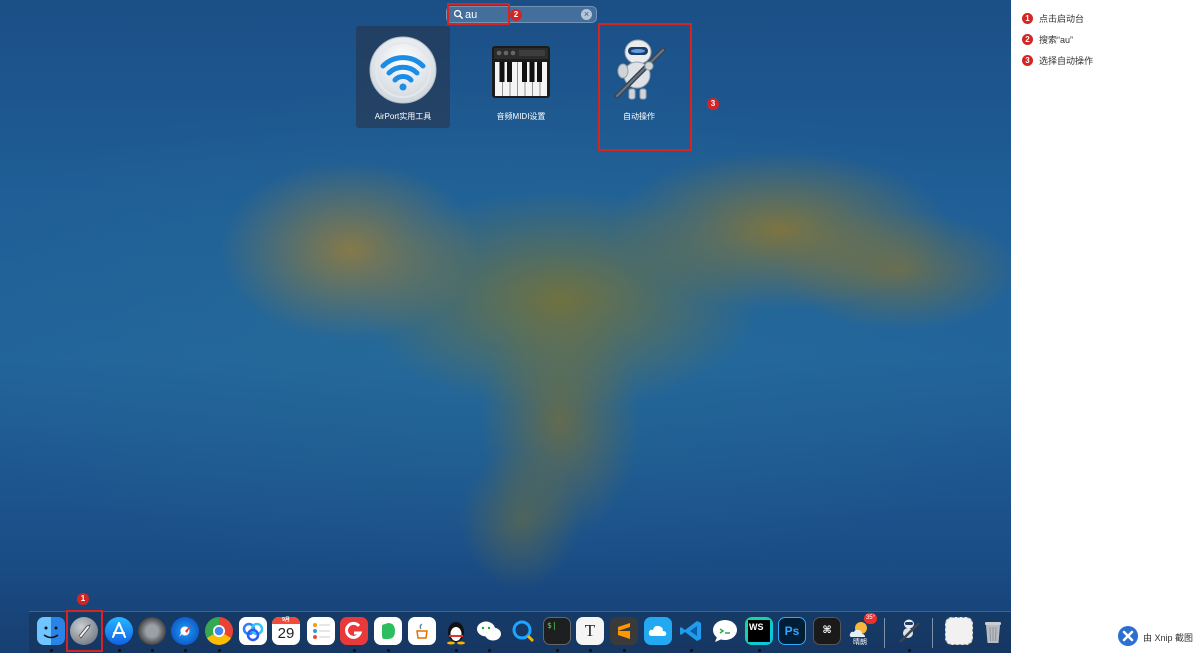 This screenshot has width=1200, height=653. Describe the element at coordinates (1168, 638) in the screenshot. I see `xnip-text: 由 Xnip 截图` at that location.